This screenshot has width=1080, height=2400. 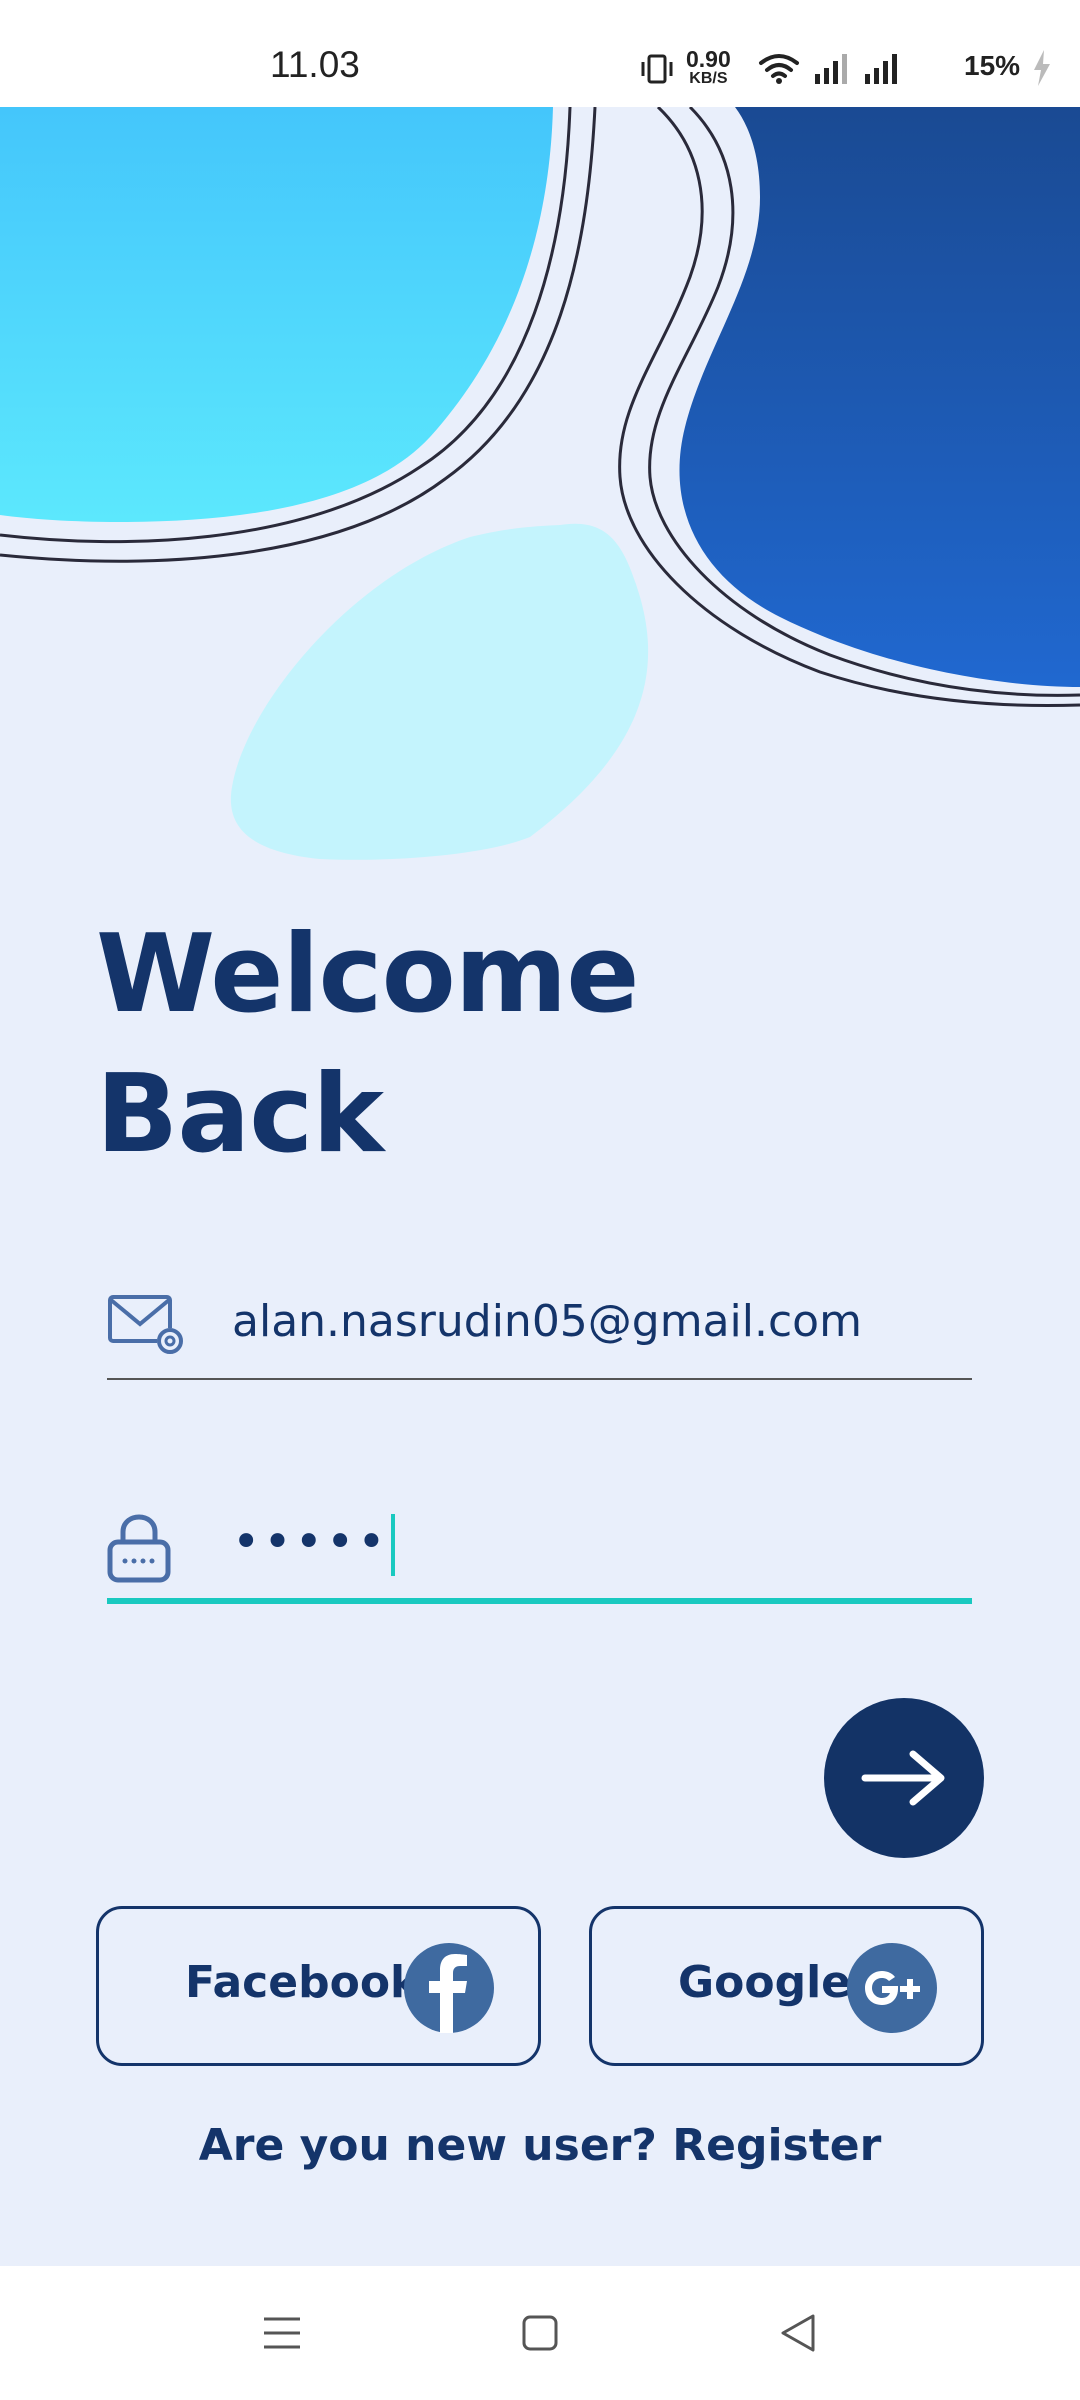 I want to click on facebook-label: Facebook, so click(x=302, y=1982).